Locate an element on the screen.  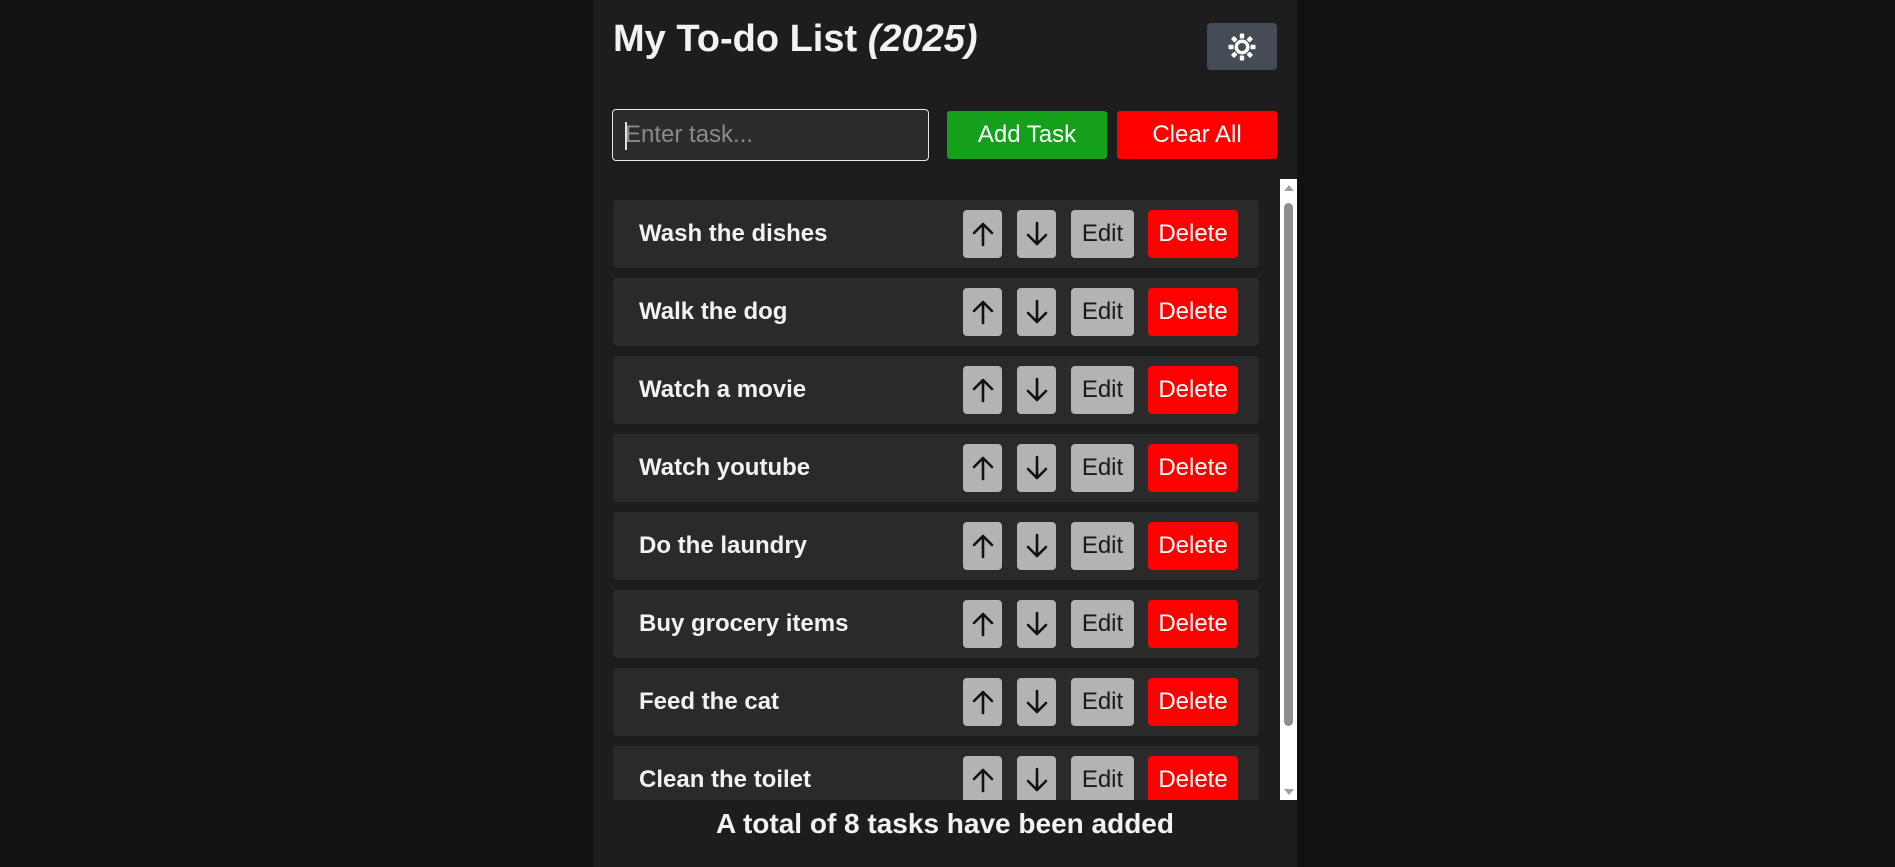
title-year: (2025) is located at coordinates (922, 39).